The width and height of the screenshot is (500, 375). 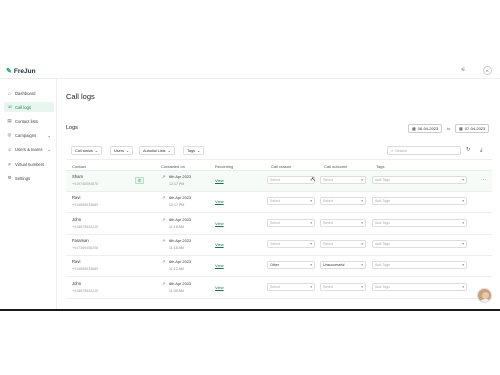 What do you see at coordinates (29, 135) in the screenshot?
I see `sidebar-item-campaigns: ◎ Campaigns ⌄` at bounding box center [29, 135].